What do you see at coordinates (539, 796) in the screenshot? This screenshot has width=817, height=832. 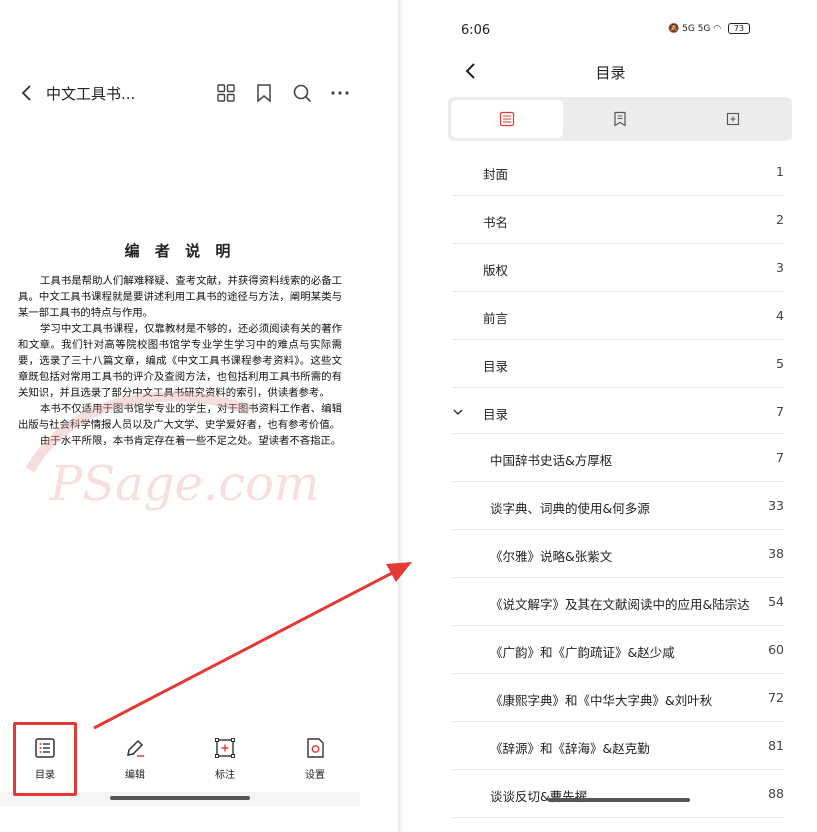 I see `toc-item-label: 谈谈反切&曹先擢` at bounding box center [539, 796].